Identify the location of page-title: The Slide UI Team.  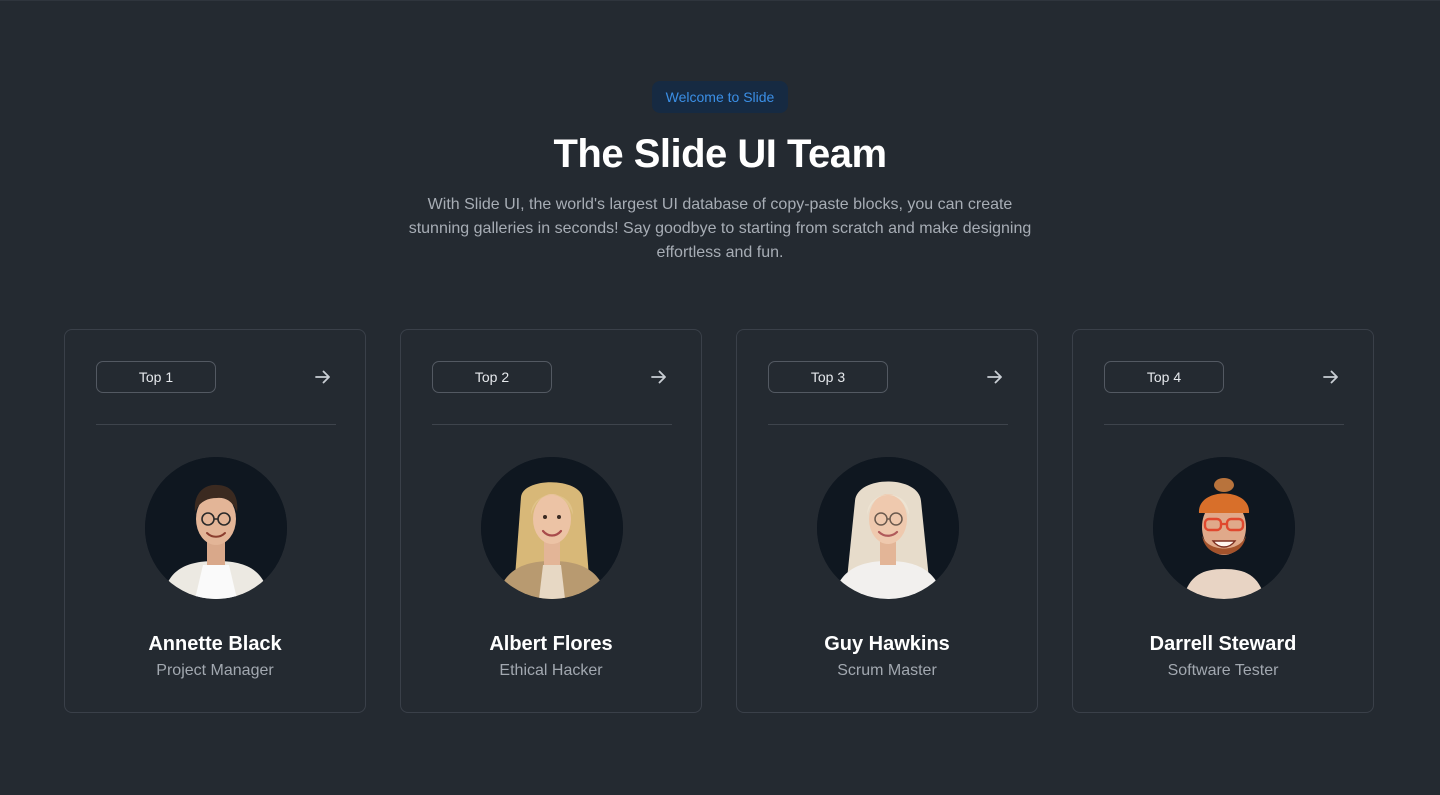
(720, 154).